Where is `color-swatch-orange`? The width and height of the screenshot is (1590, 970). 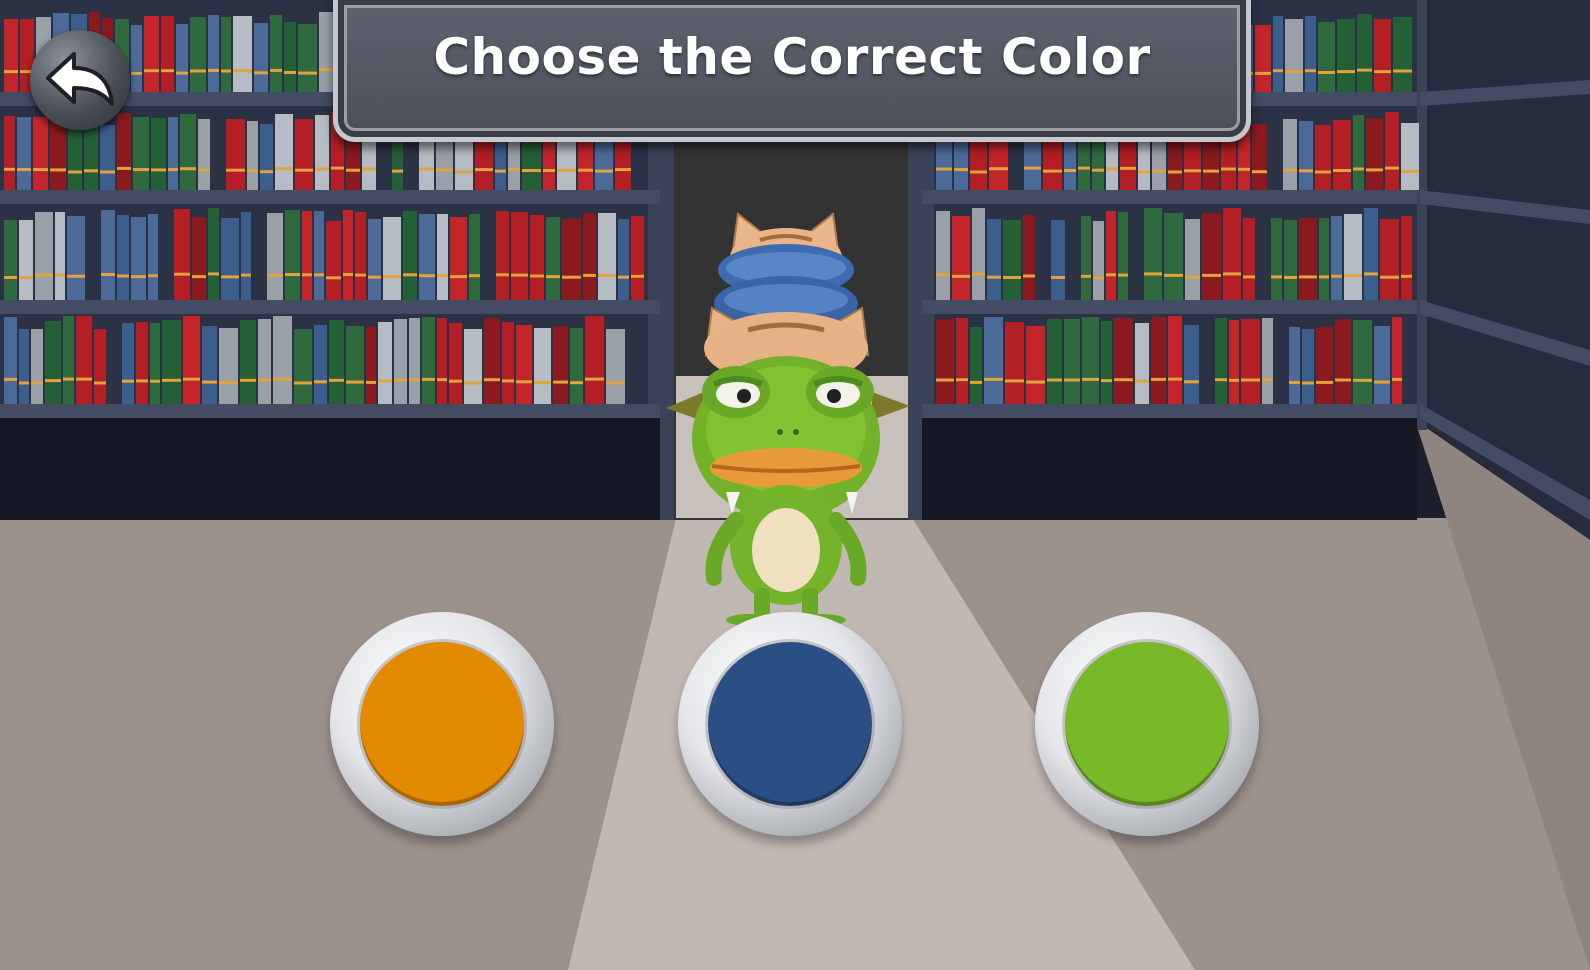 color-swatch-orange is located at coordinates (442, 724).